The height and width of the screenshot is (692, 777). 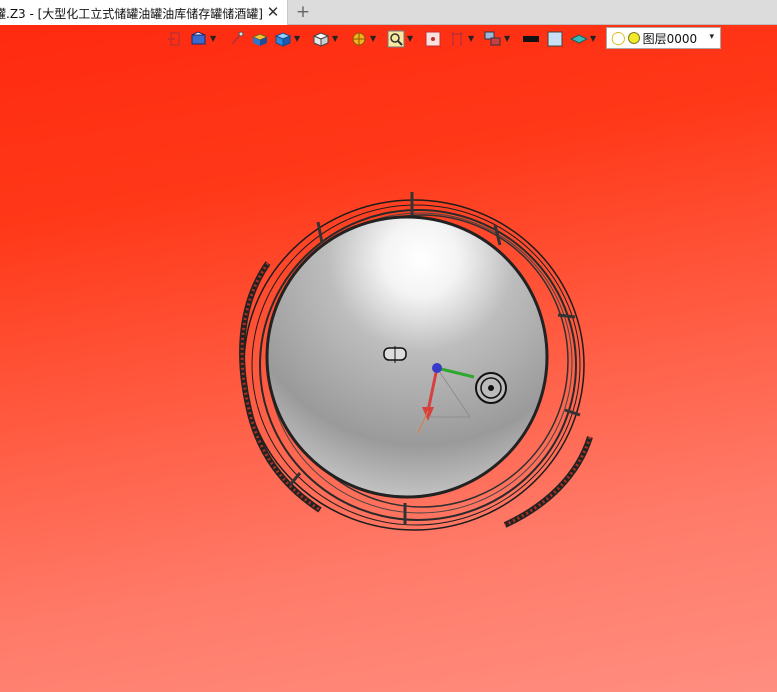 I want to click on material-box-button, so click(x=260, y=39).